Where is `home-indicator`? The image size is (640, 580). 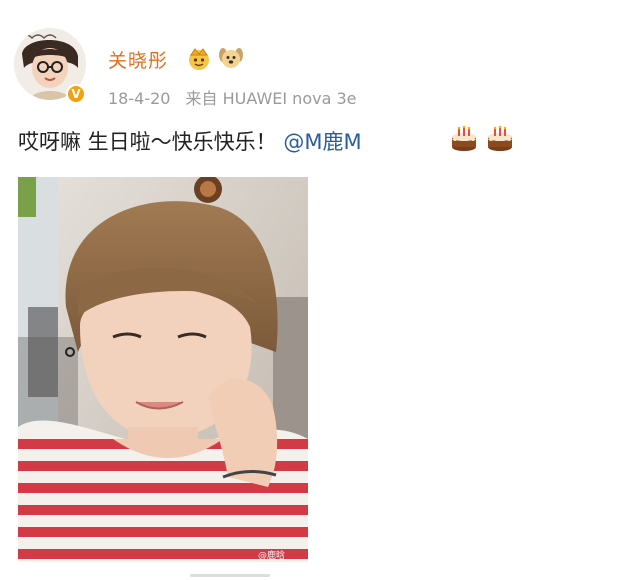 home-indicator is located at coordinates (230, 575).